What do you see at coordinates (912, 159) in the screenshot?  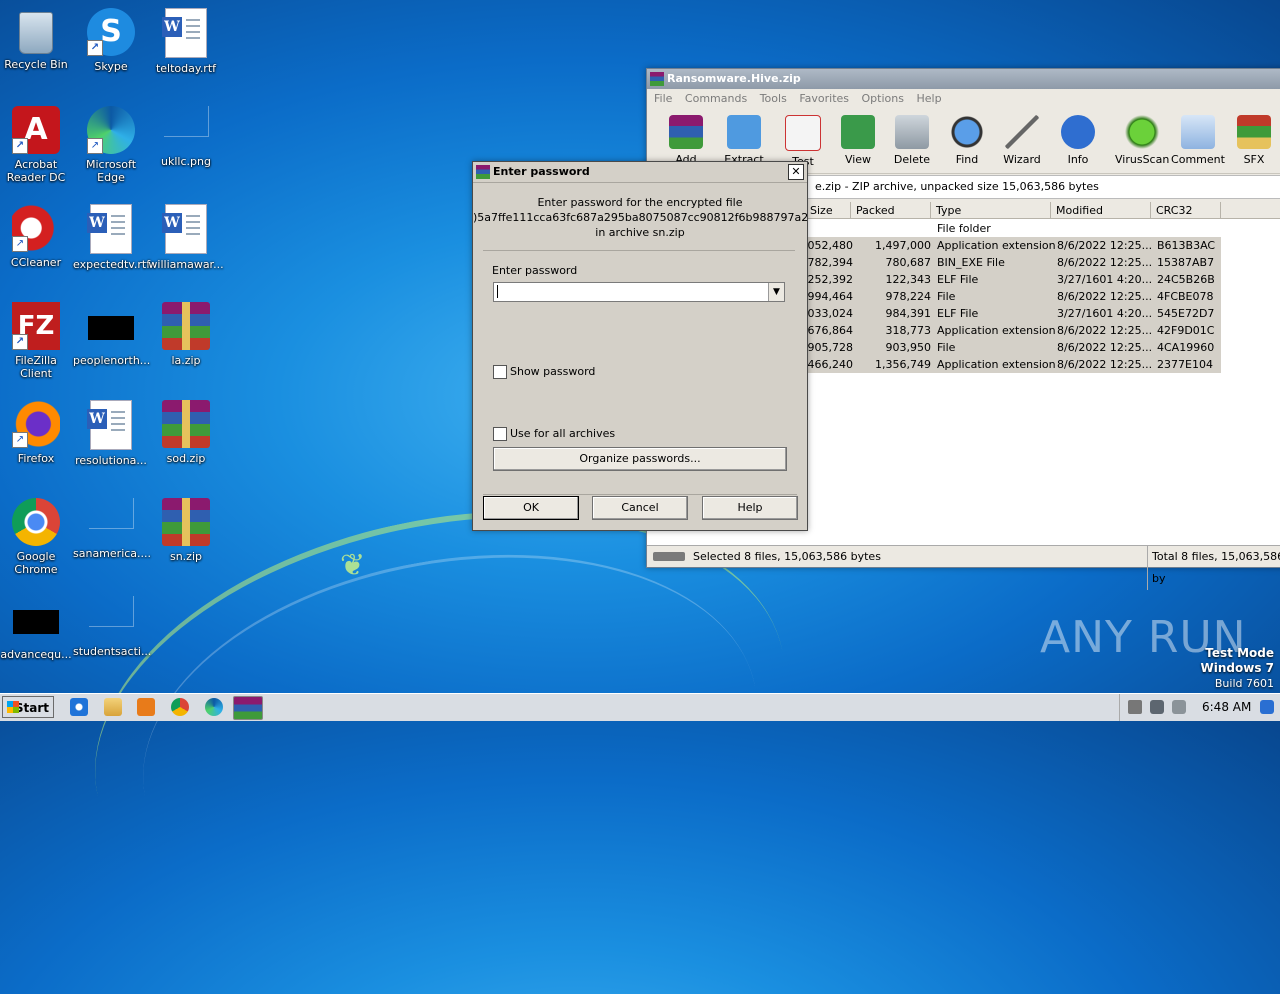 I see `tool-label: Delete` at bounding box center [912, 159].